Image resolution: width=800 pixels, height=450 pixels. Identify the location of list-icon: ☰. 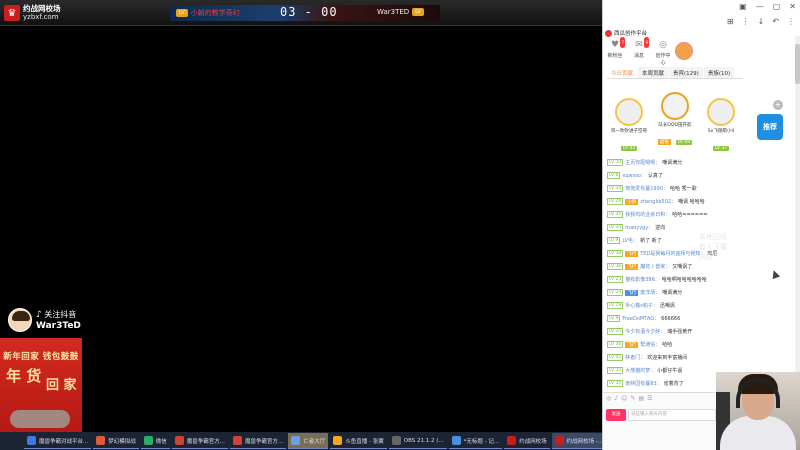
(649, 398).